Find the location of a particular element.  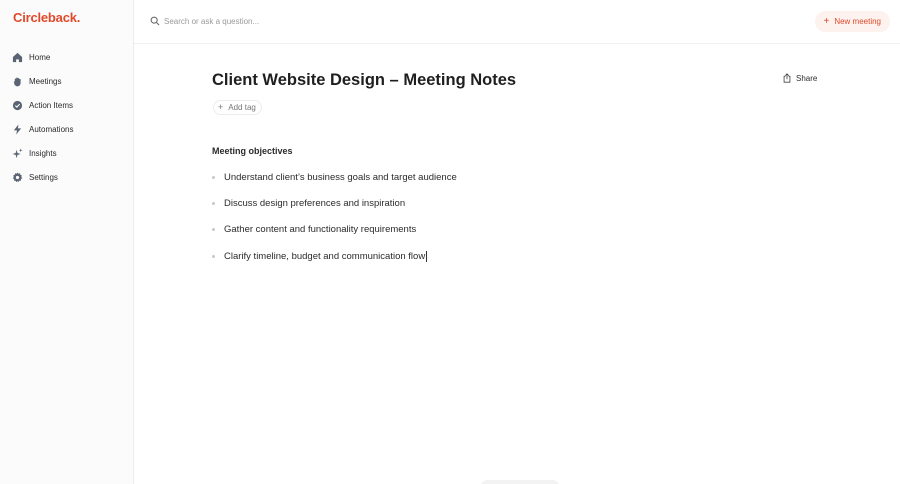

sidebar-item-automations: Automations is located at coordinates (67, 129).